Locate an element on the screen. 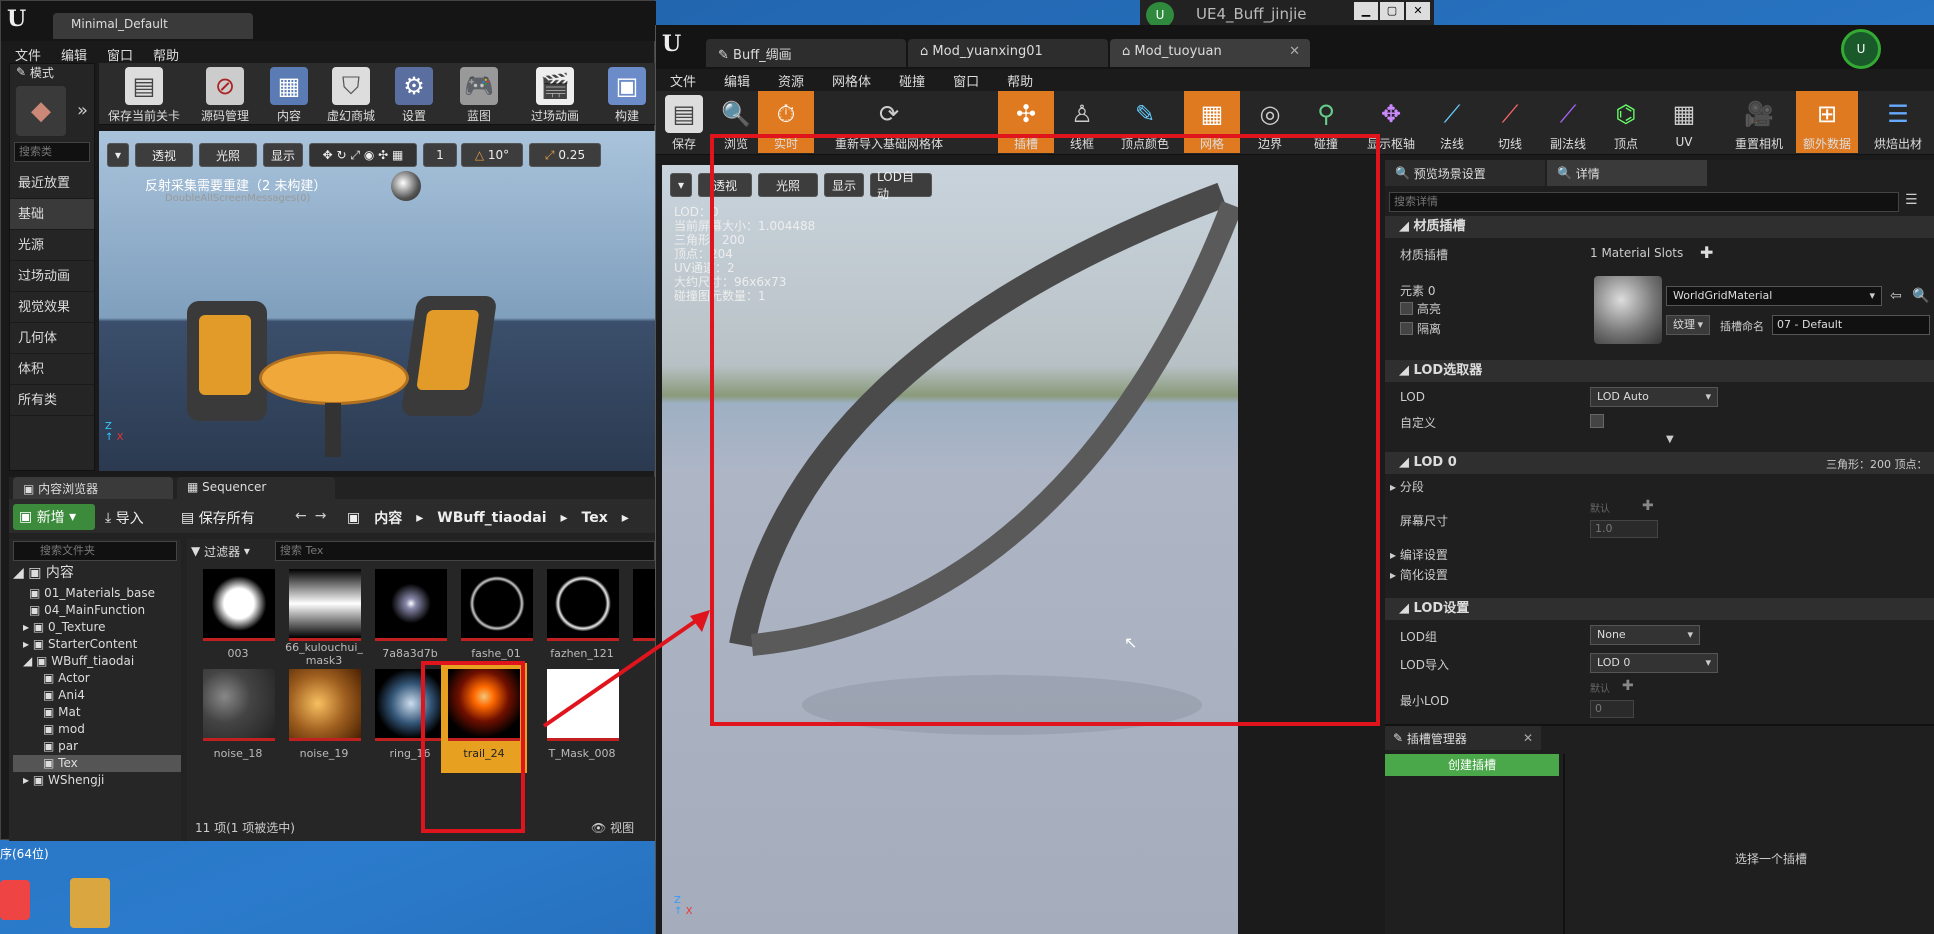 The image size is (1934, 934). place-mode-icon: ◆ is located at coordinates (41, 111).